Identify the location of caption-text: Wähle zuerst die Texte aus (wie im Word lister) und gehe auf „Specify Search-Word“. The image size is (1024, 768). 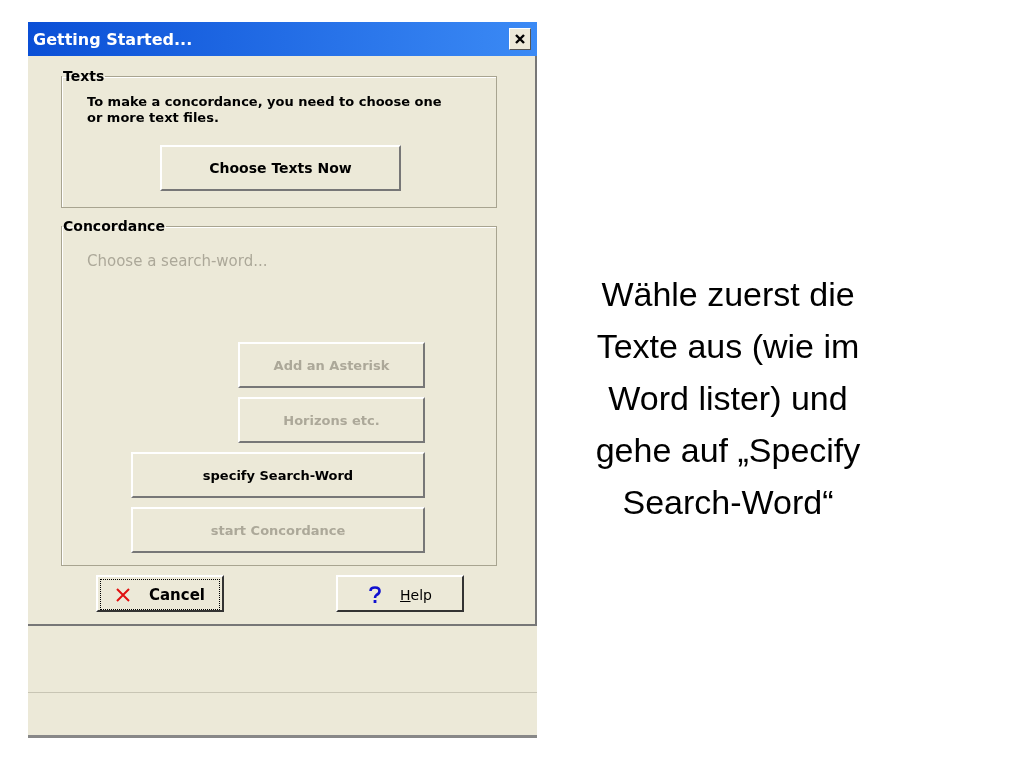
(728, 398).